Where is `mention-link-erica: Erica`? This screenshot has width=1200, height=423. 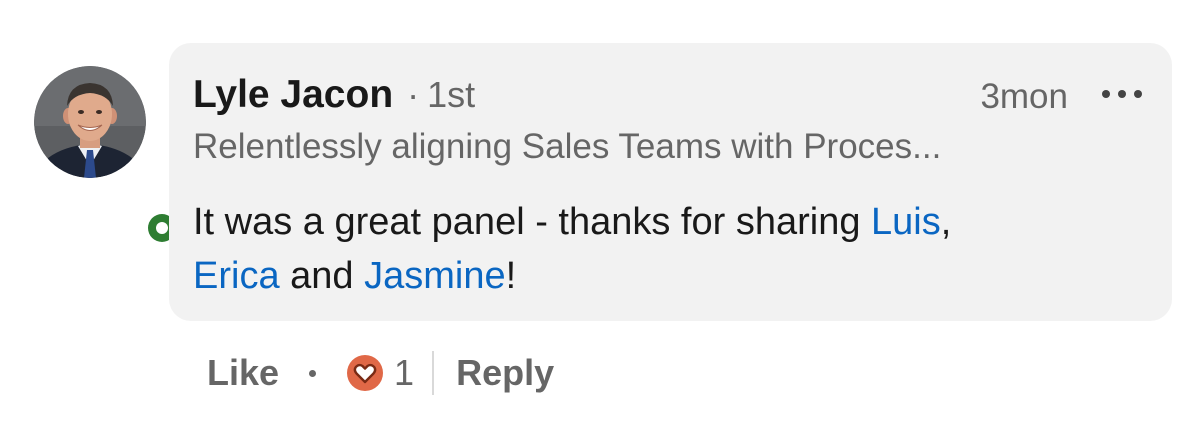
mention-link-erica: Erica is located at coordinates (236, 276).